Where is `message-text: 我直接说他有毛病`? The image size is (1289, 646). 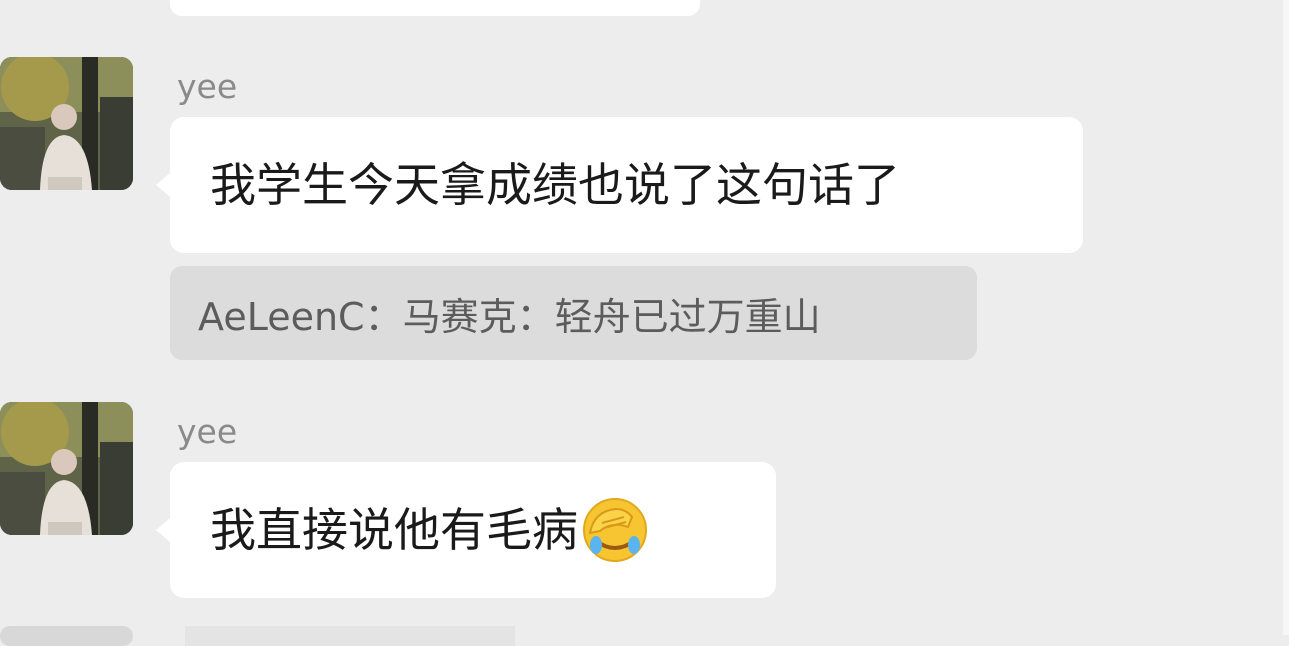
message-text: 我直接说他有毛病 is located at coordinates (394, 530).